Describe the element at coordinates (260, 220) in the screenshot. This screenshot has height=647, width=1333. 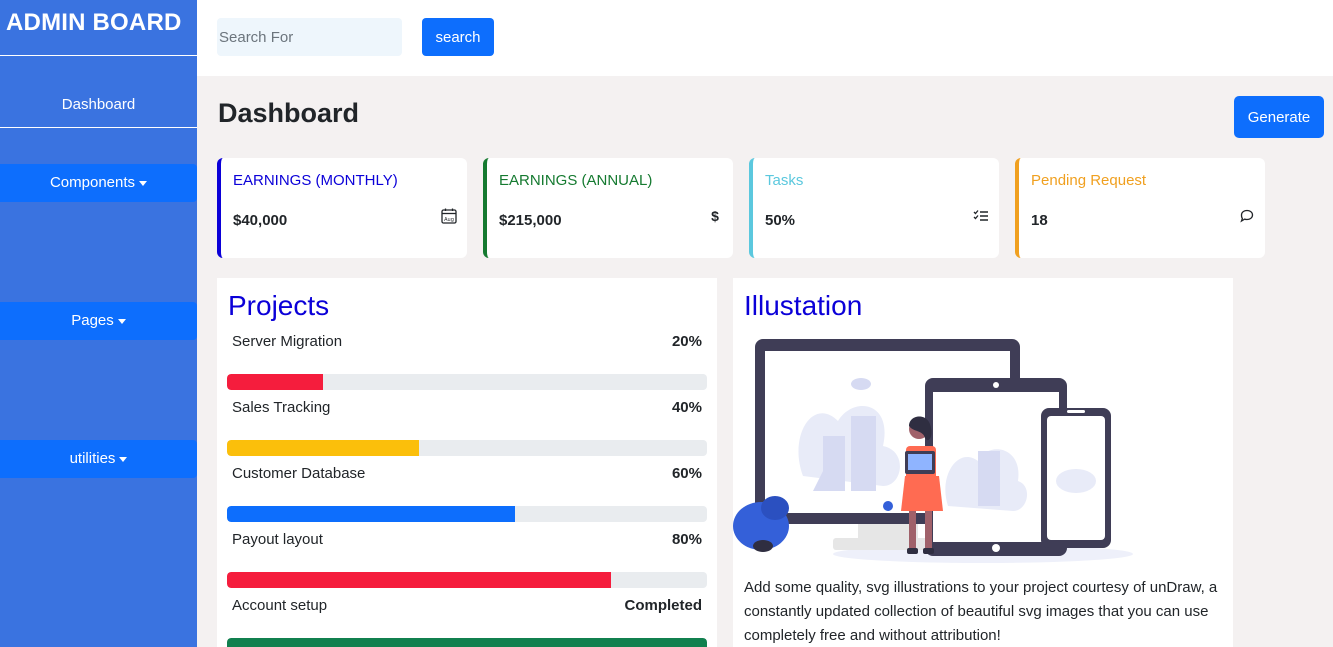
I see `card-value: $40,000` at that location.